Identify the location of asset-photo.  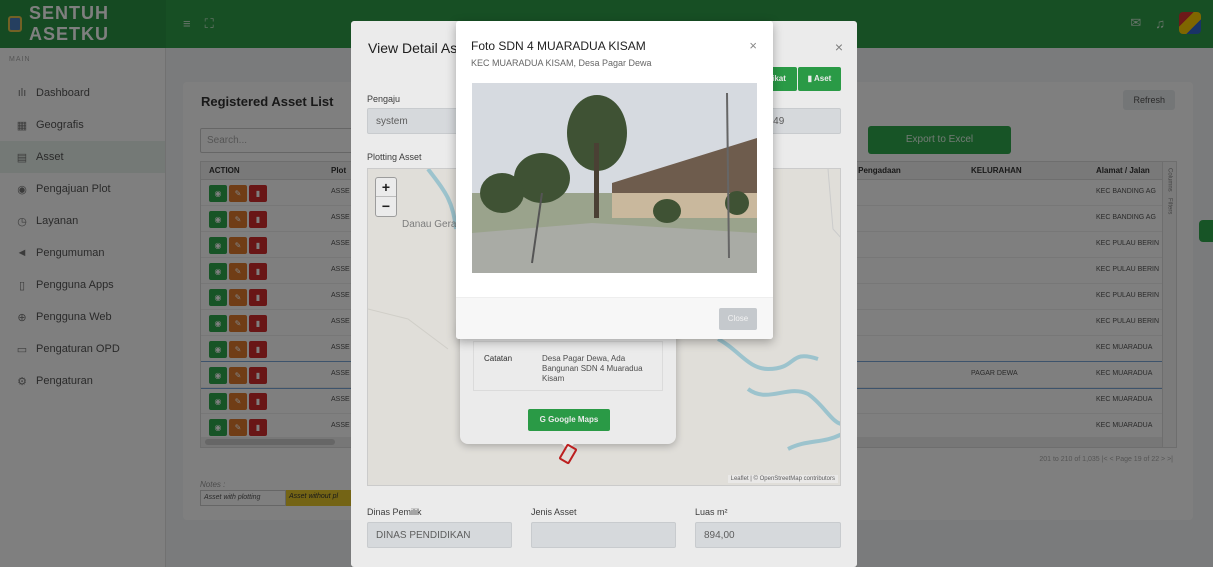
(614, 178).